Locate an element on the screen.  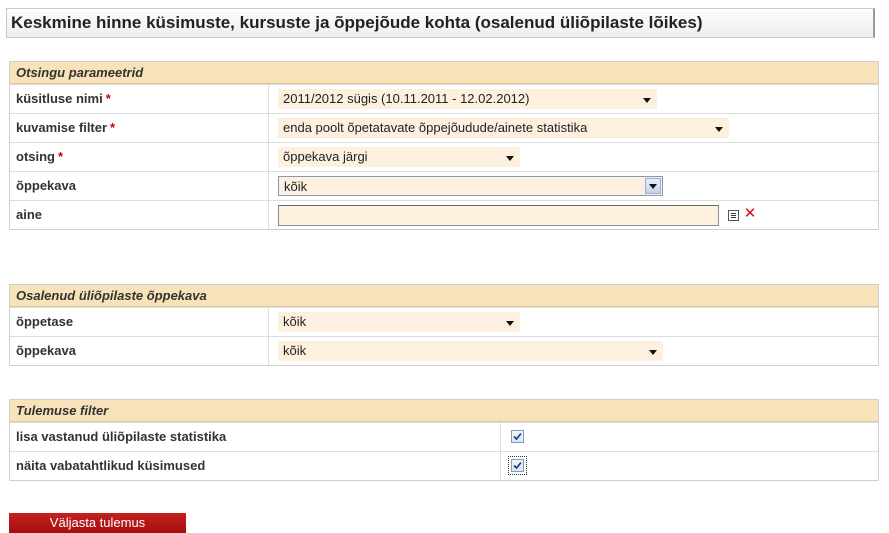
student-curriculum-row: õppekava kõik is located at coordinates (444, 350).